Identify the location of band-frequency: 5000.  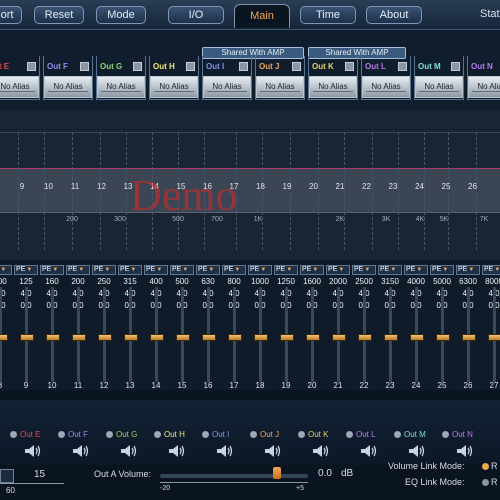
(442, 281).